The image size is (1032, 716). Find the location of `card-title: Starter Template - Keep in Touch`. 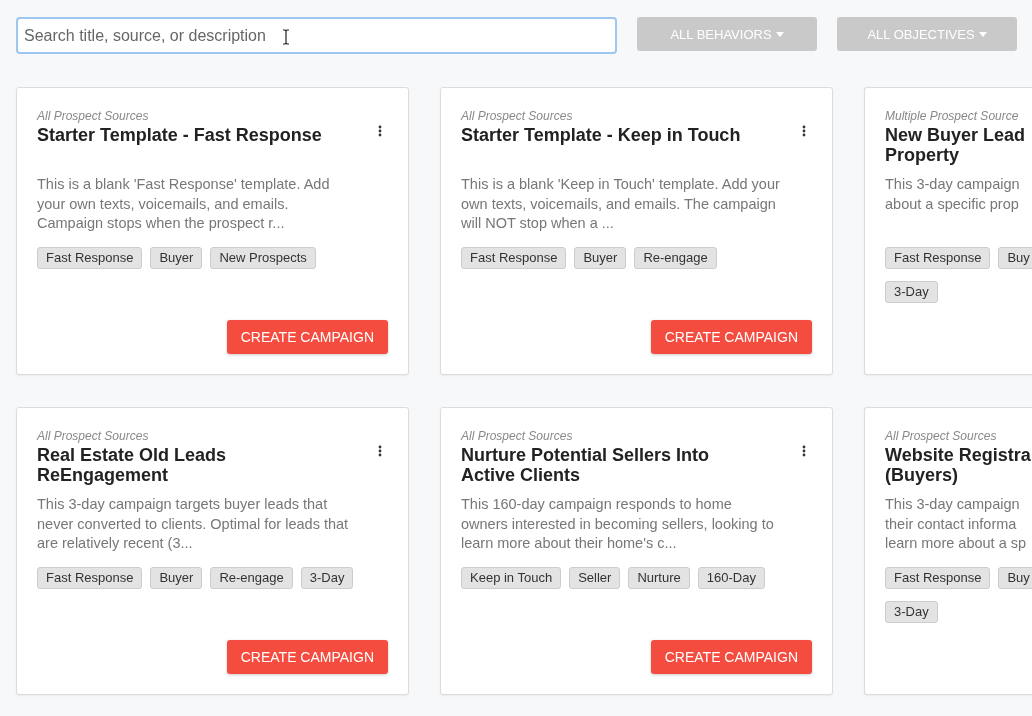

card-title: Starter Template - Keep in Touch is located at coordinates (601, 136).